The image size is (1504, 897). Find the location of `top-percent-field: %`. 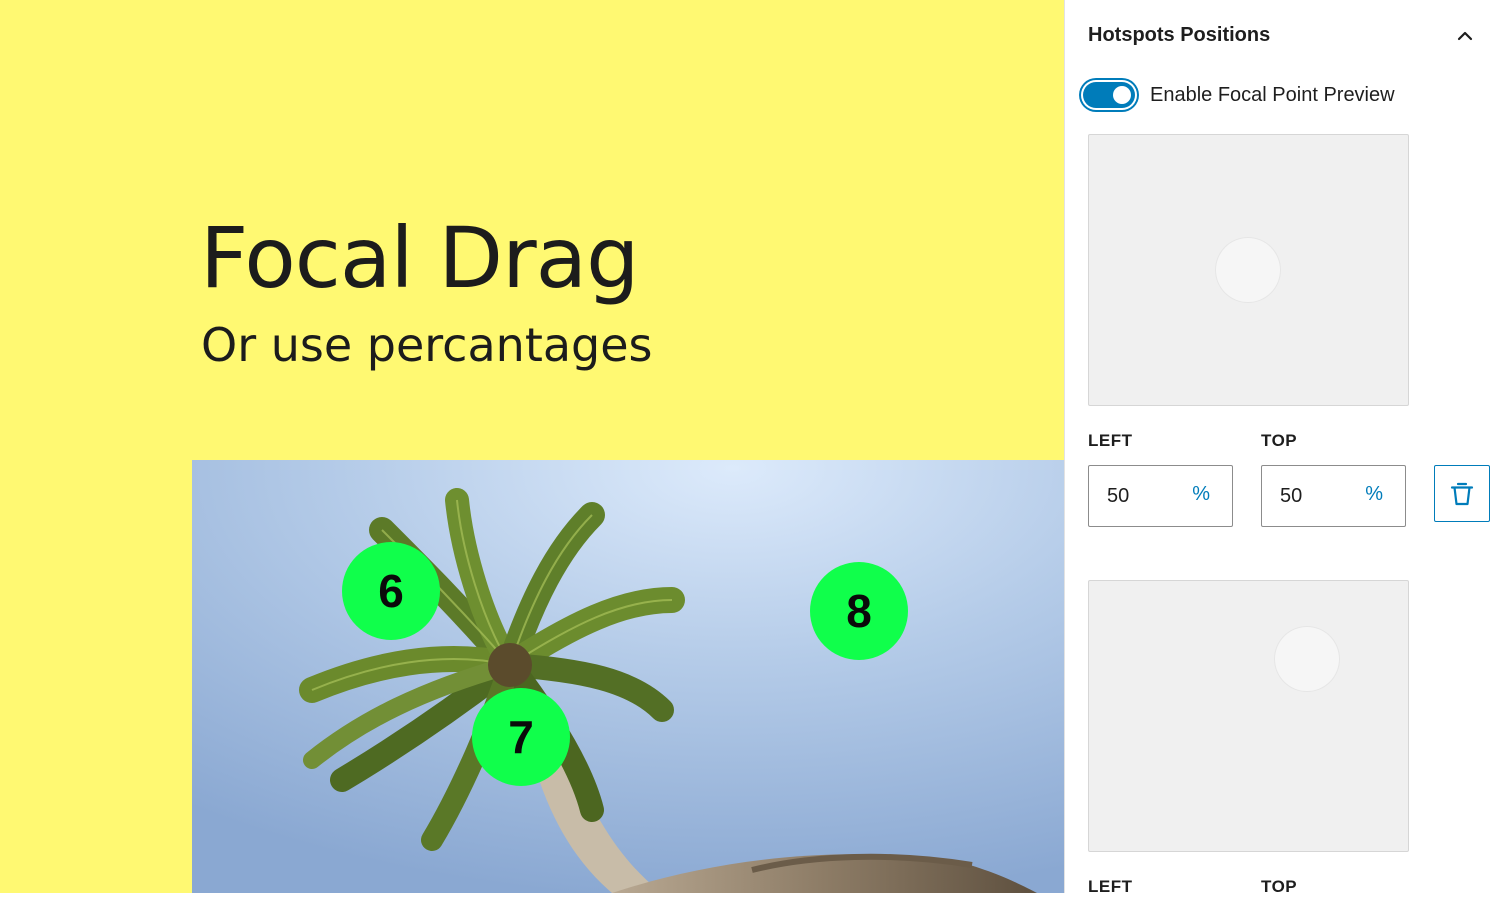

top-percent-field: % is located at coordinates (1333, 496).